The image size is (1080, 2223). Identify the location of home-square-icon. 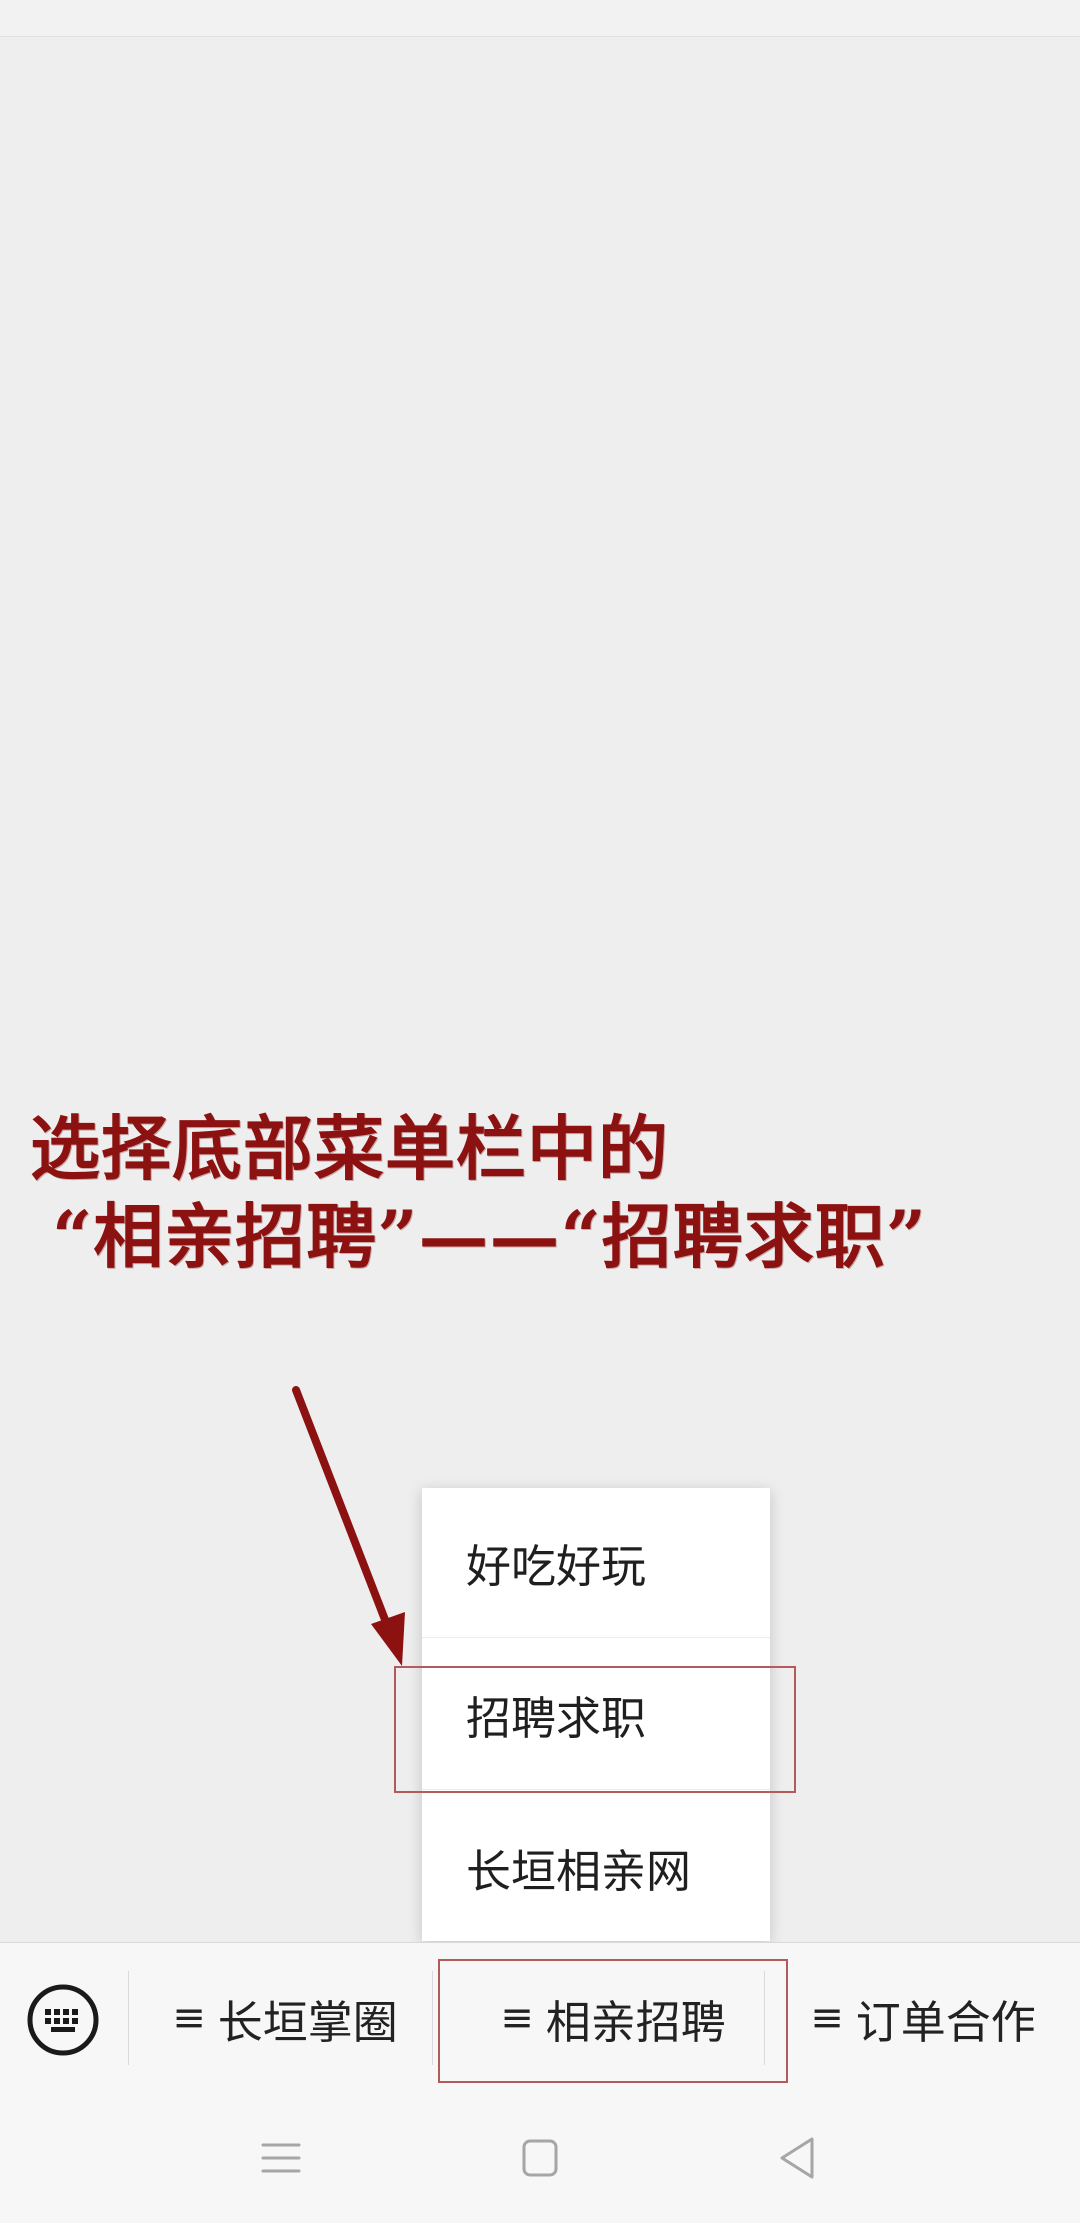
(540, 2158).